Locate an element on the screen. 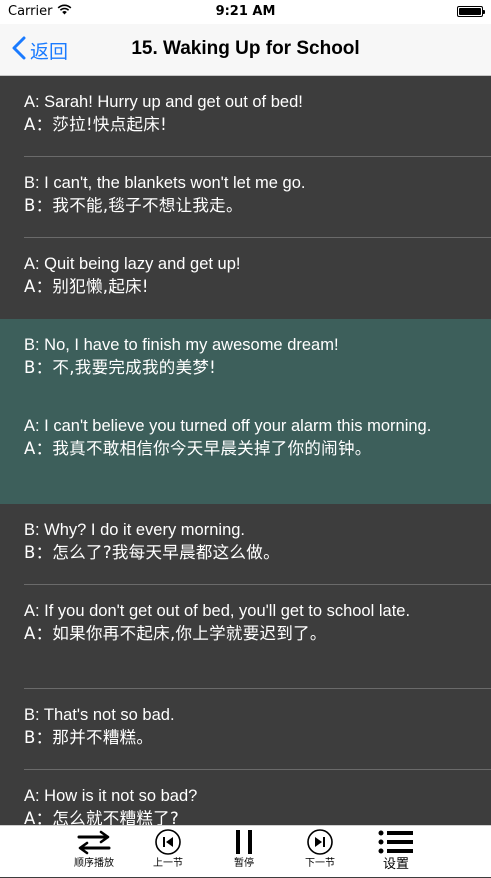  shuffle-arrows-icon is located at coordinates (94, 842).